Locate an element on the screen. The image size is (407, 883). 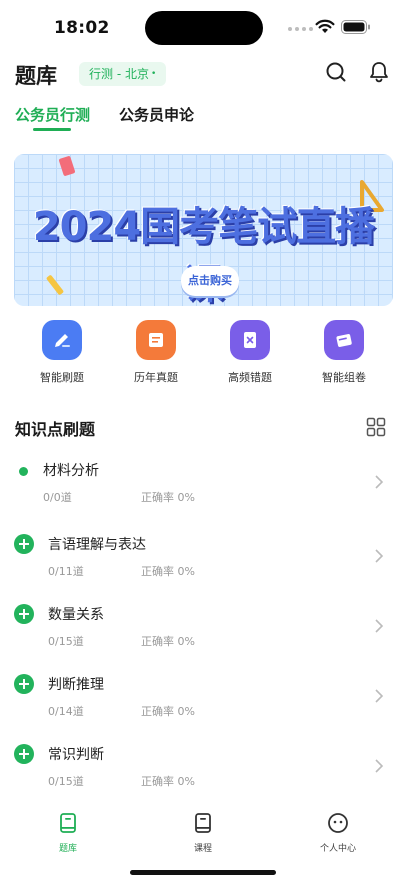
quick-entry-smart-paper: 智能组卷 is located at coordinates (344, 352).